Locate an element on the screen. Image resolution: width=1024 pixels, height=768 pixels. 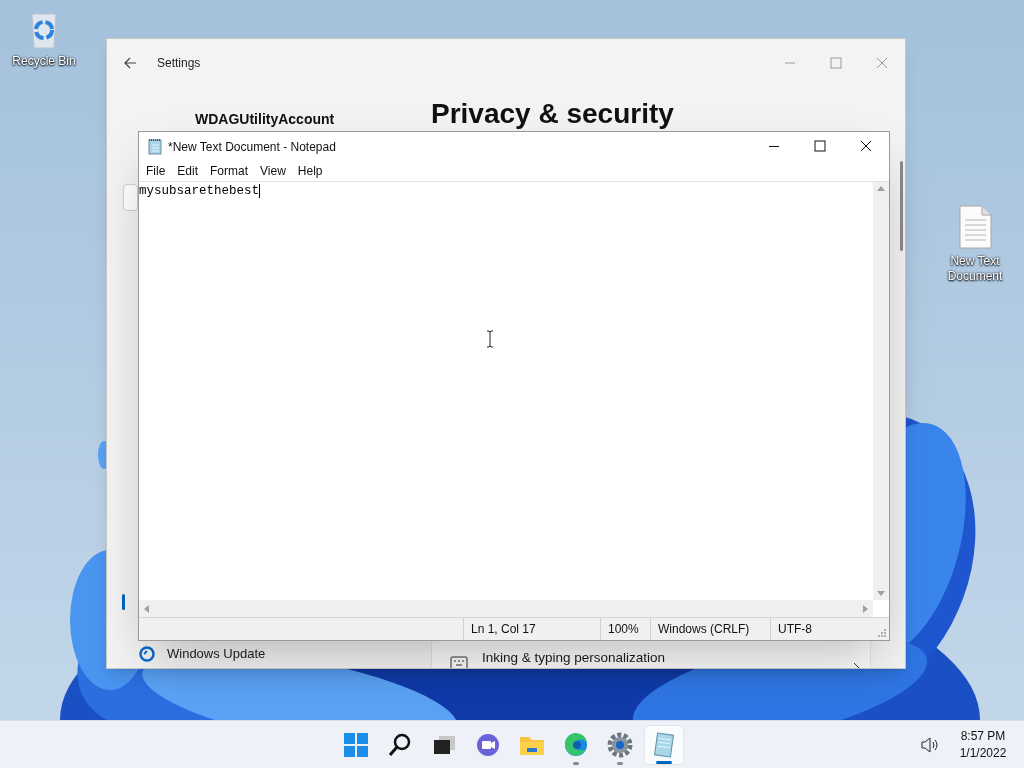
scroll-down-icon is located at coordinates (881, 594).